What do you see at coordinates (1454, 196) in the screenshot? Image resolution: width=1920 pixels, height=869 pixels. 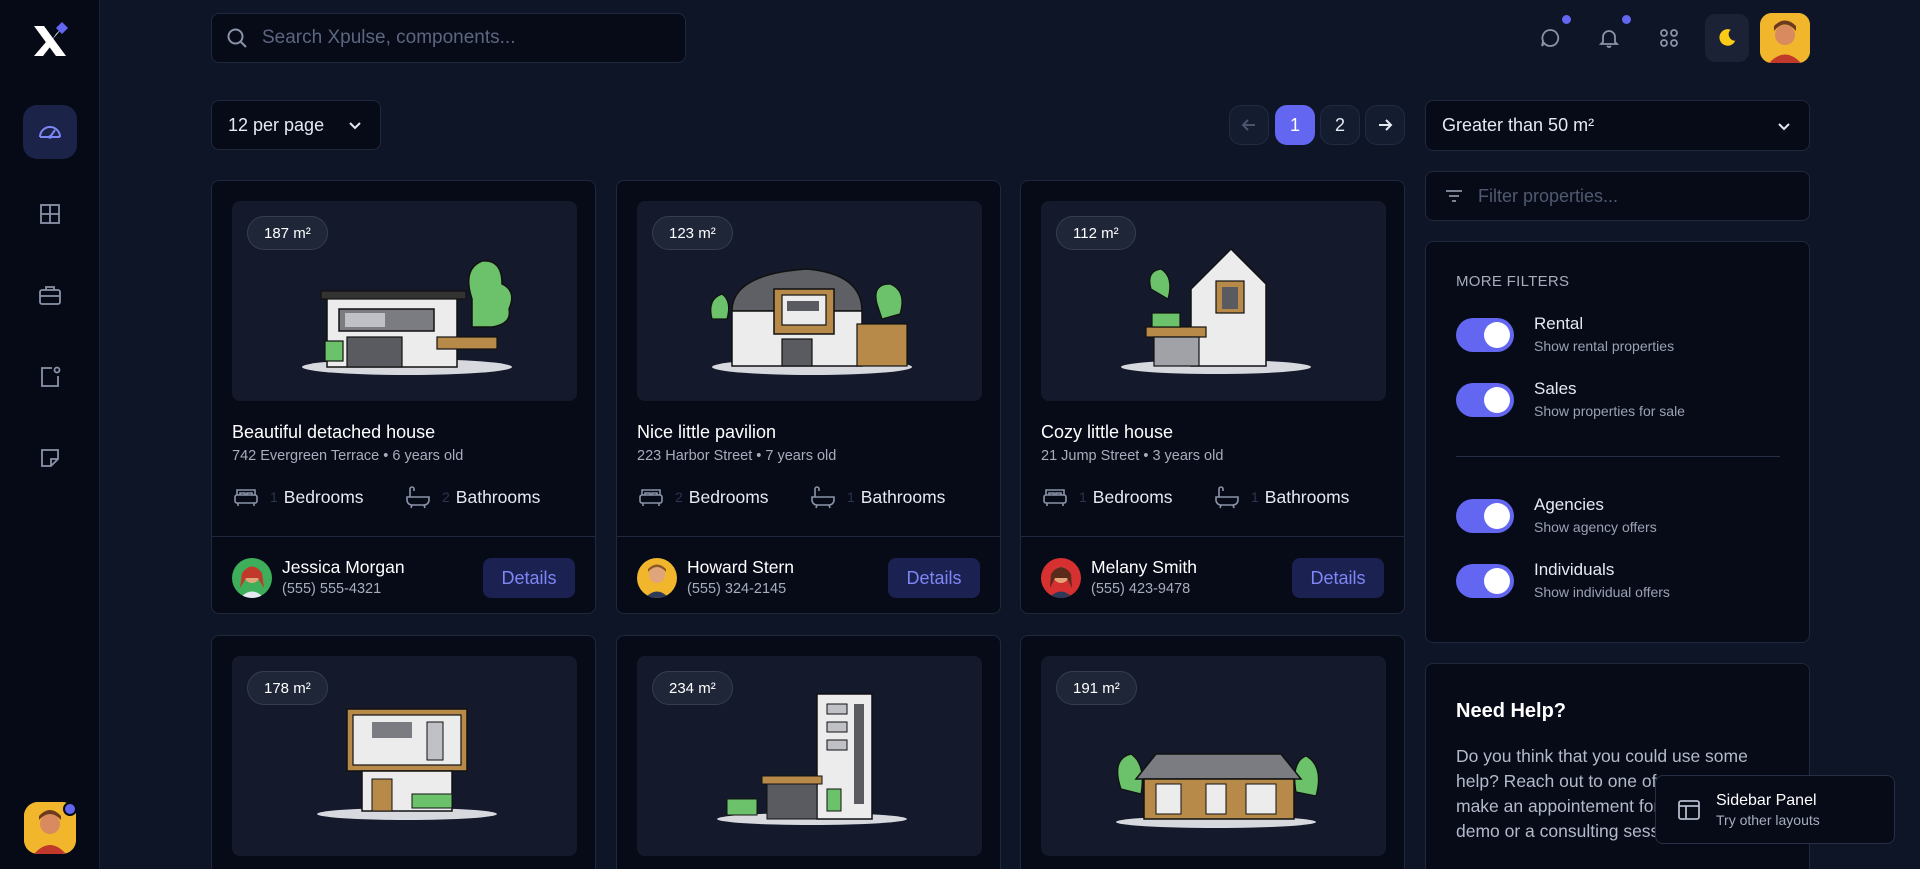 I see `filter-lines-icon` at bounding box center [1454, 196].